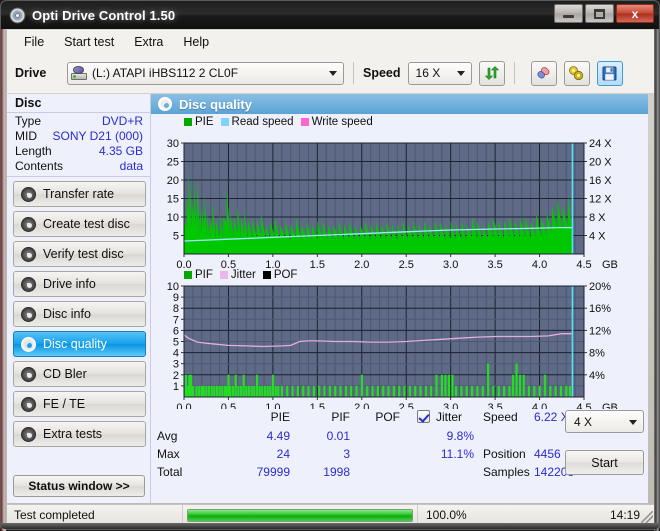 This screenshot has height=531, width=660. What do you see at coordinates (83, 254) in the screenshot?
I see `sidebar-item-label: Verify test disc` at bounding box center [83, 254].